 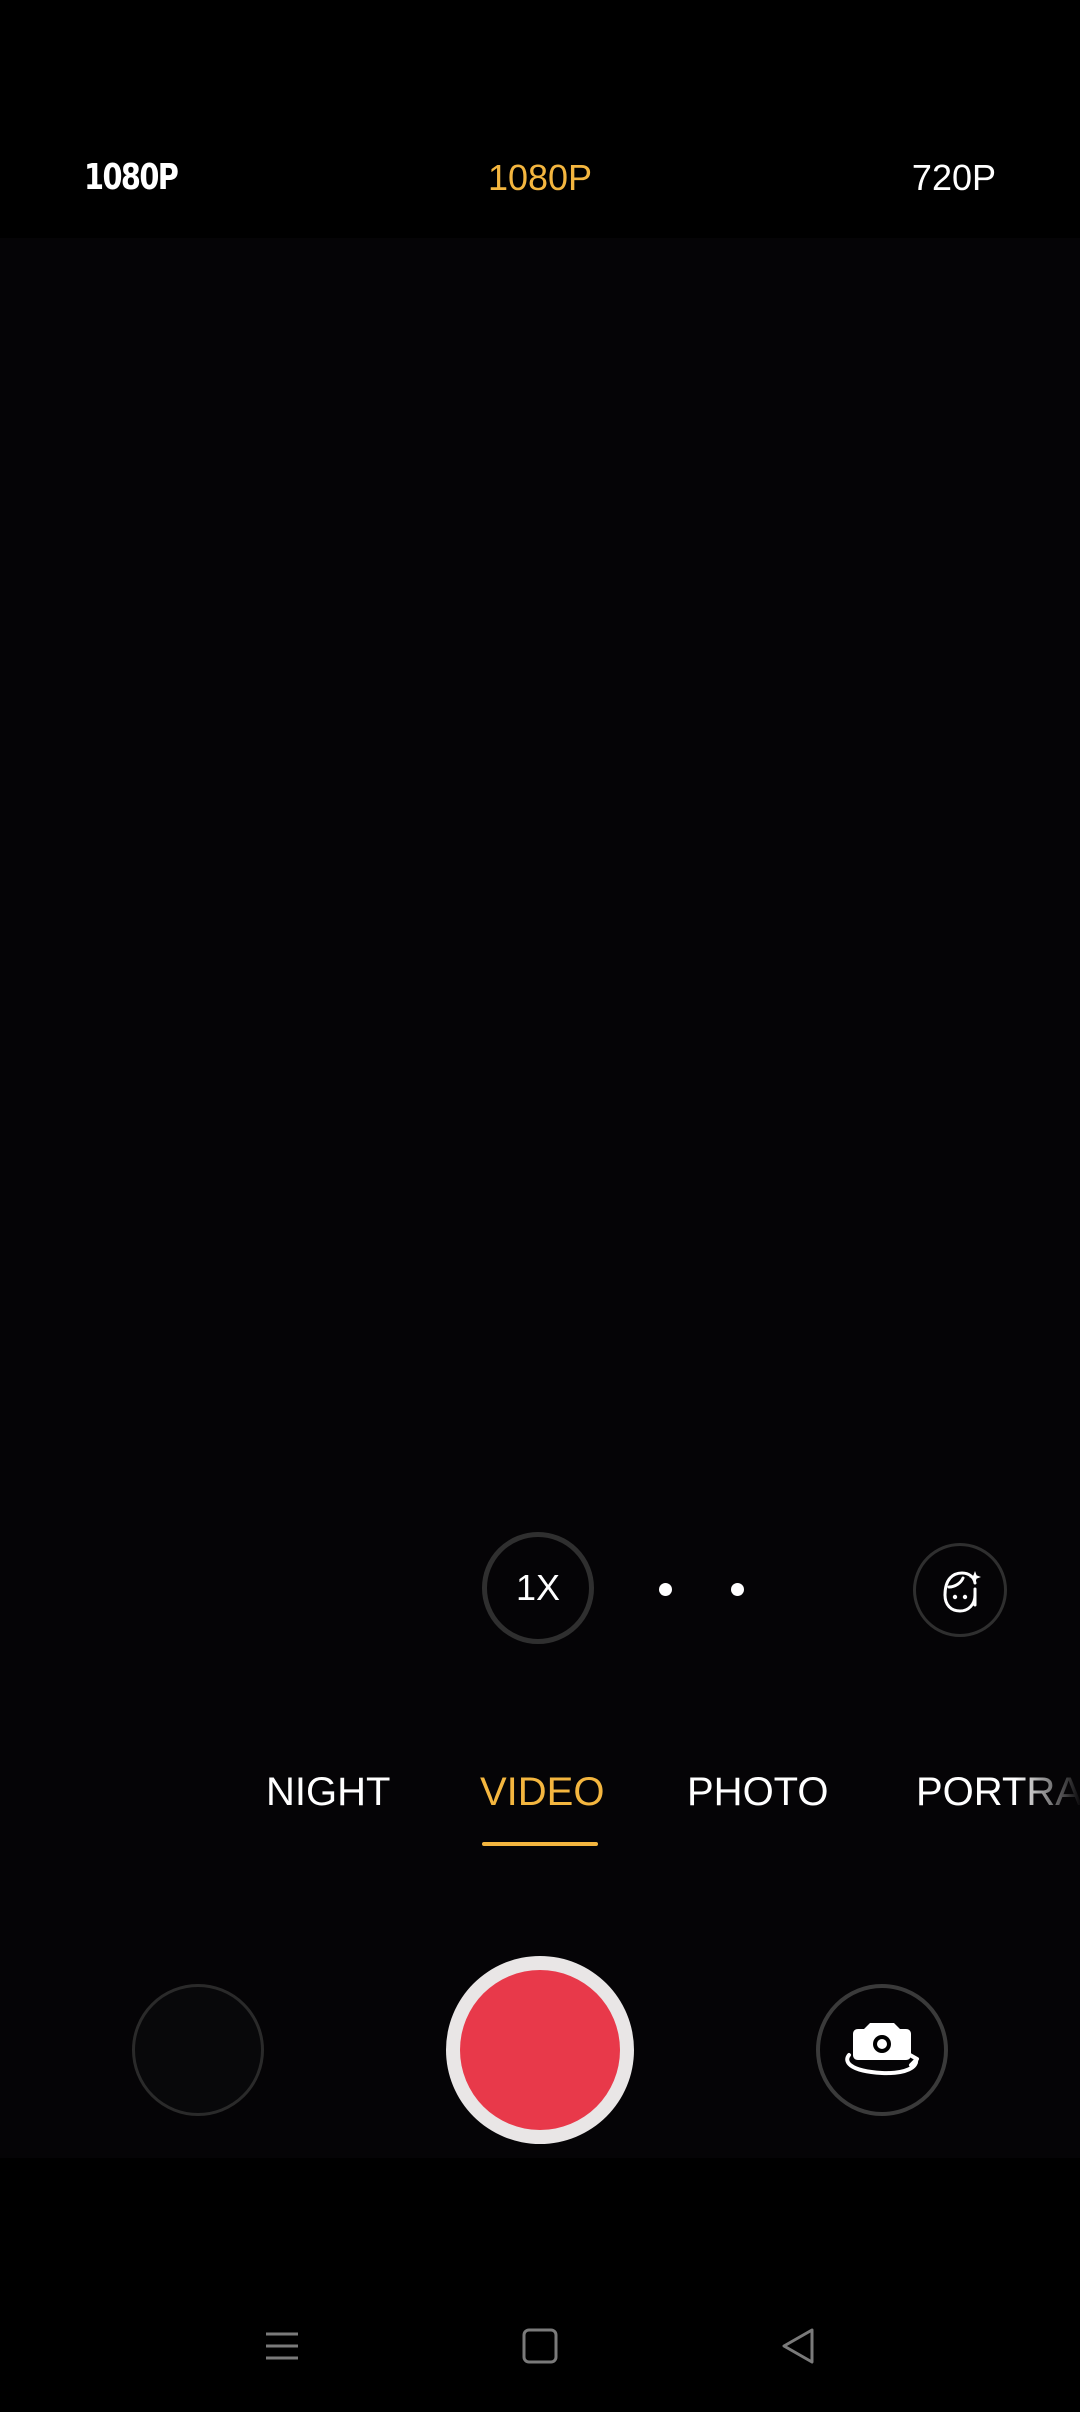 I want to click on record-button, so click(x=540, y=2050).